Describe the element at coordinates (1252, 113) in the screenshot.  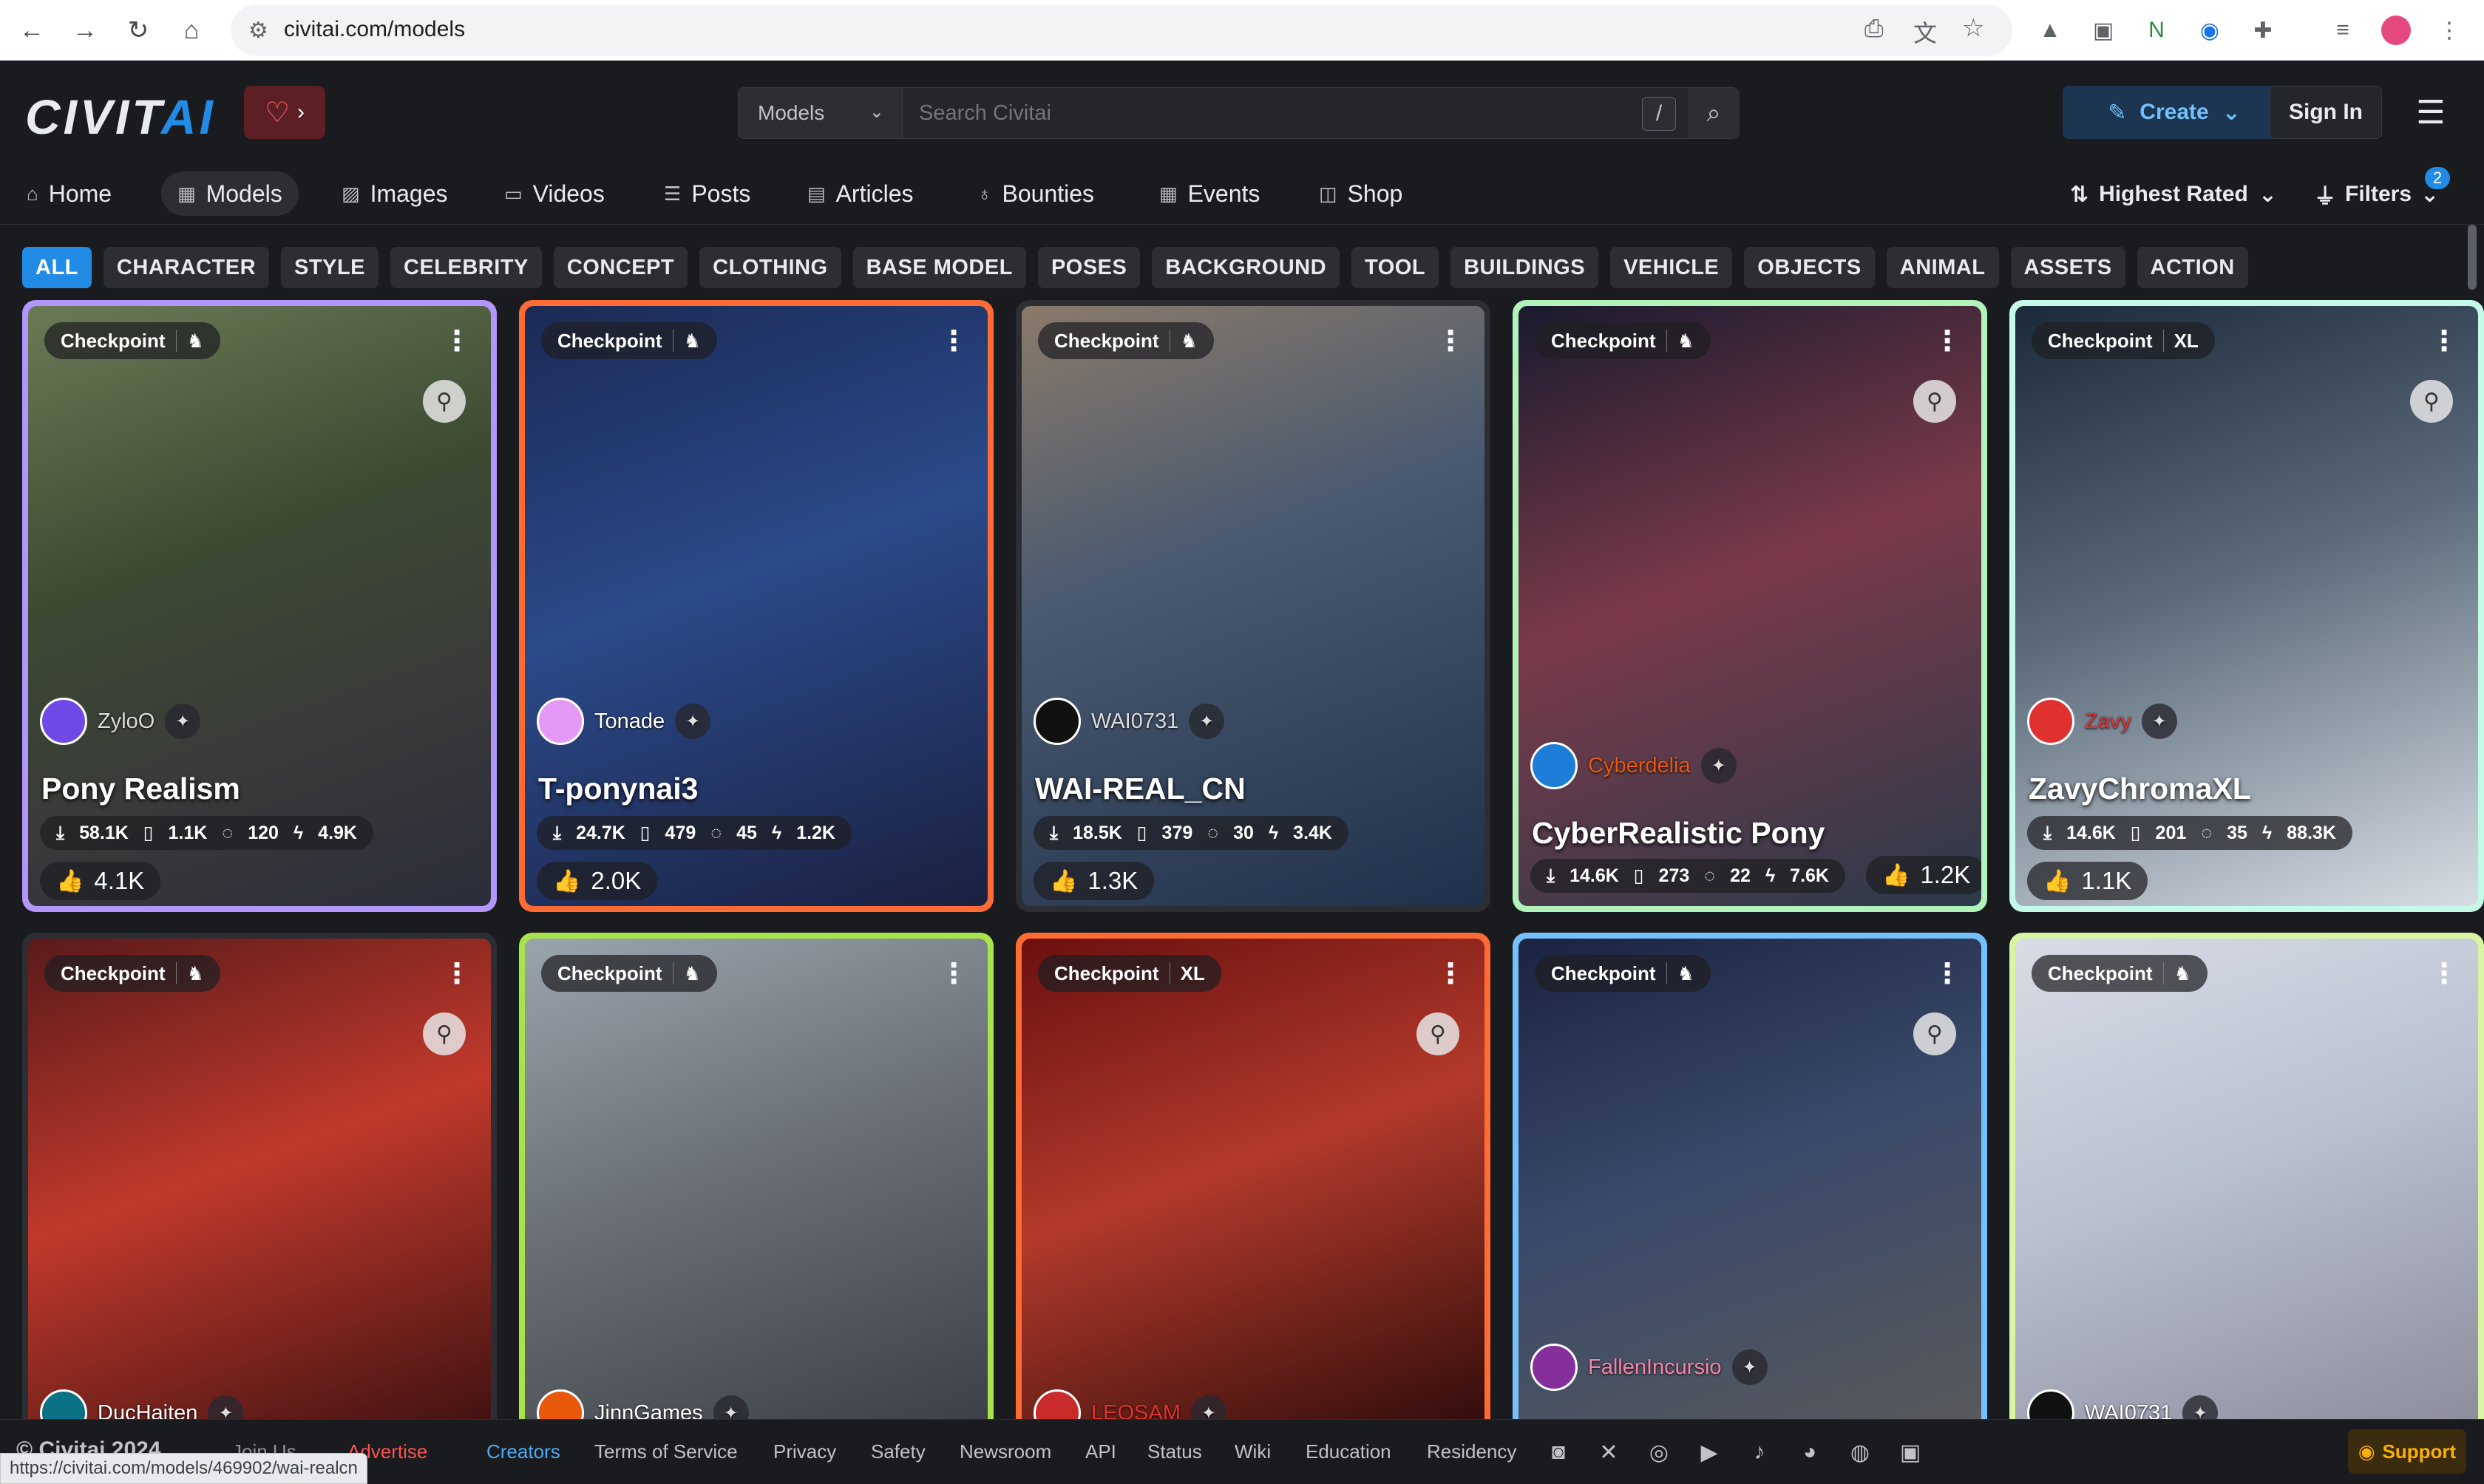
I see `search-input` at that location.